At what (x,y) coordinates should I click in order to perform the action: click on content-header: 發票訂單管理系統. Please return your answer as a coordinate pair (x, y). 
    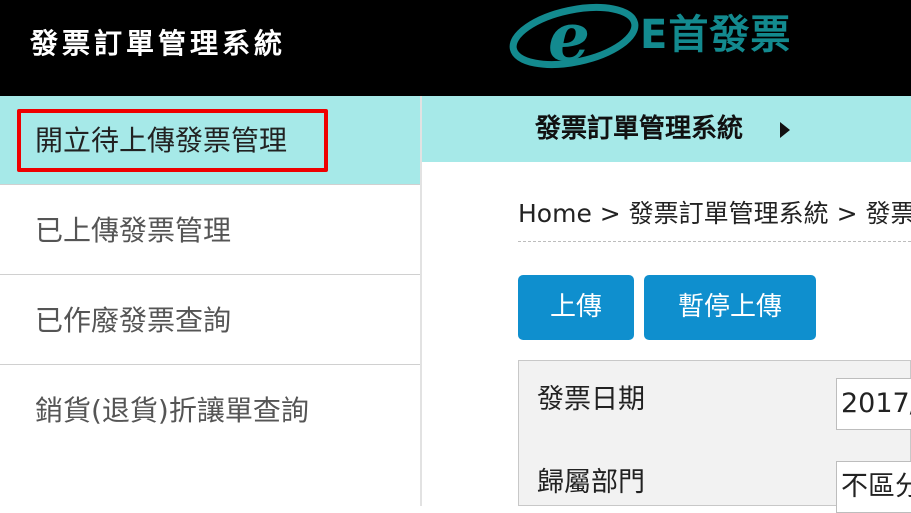
    Looking at the image, I should click on (666, 129).